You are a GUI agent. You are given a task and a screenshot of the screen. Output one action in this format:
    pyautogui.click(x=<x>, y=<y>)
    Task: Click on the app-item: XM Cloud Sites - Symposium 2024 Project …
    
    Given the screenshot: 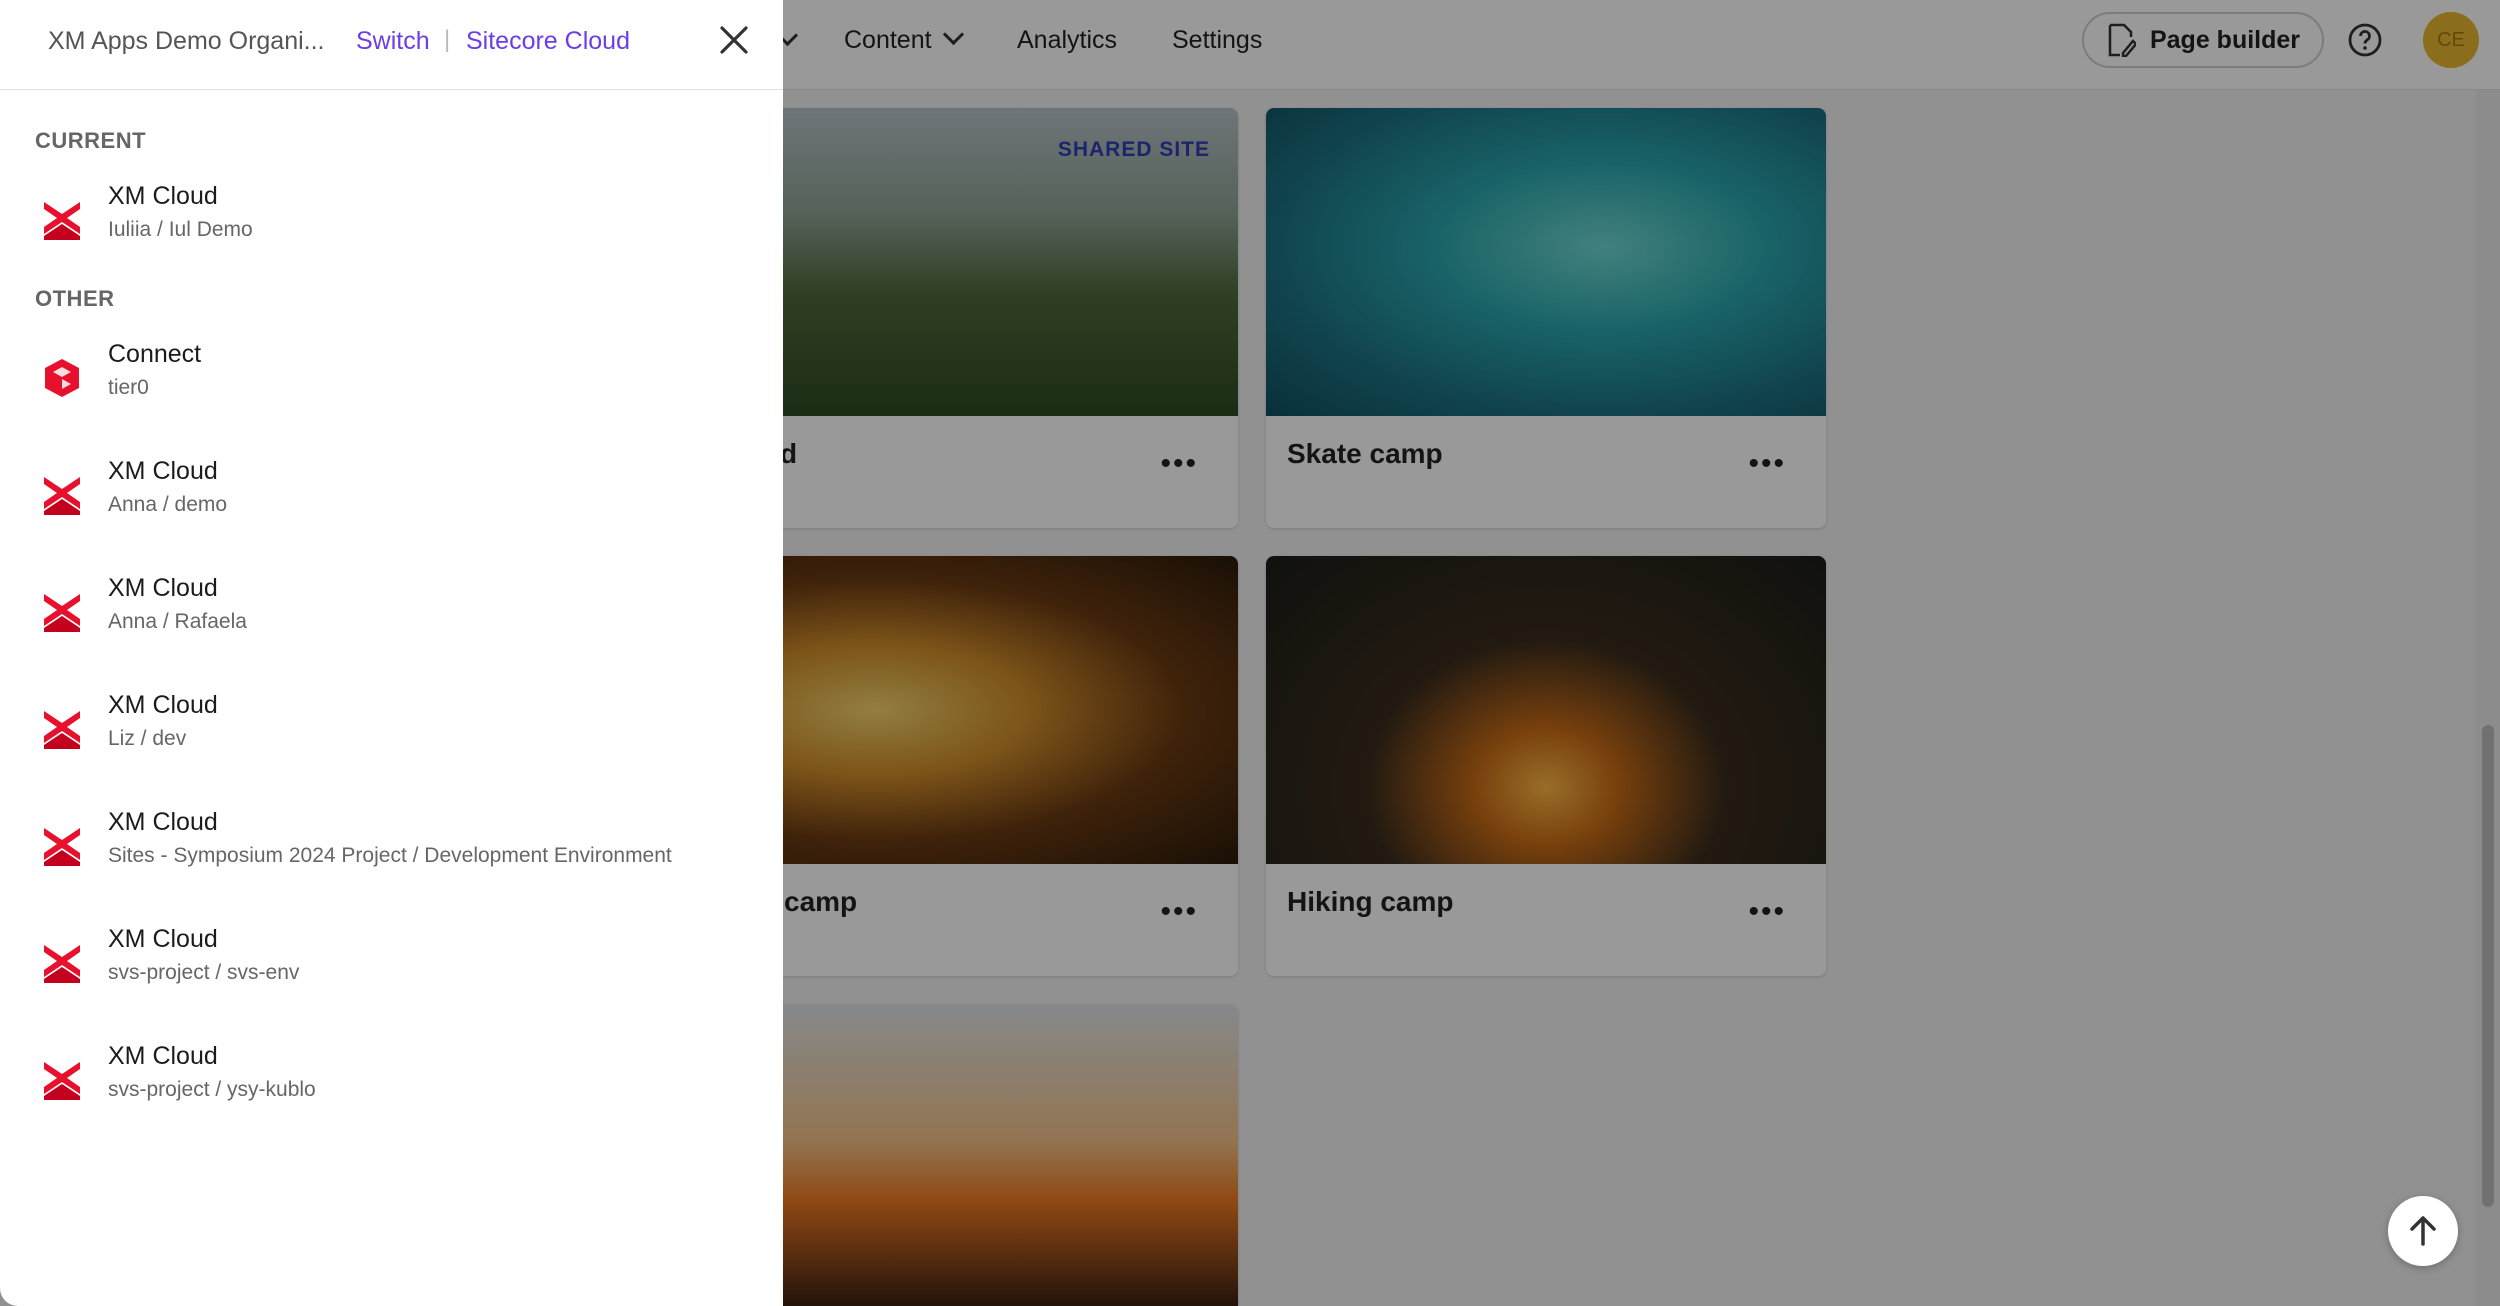 What is the action you would take?
    pyautogui.click(x=391, y=853)
    